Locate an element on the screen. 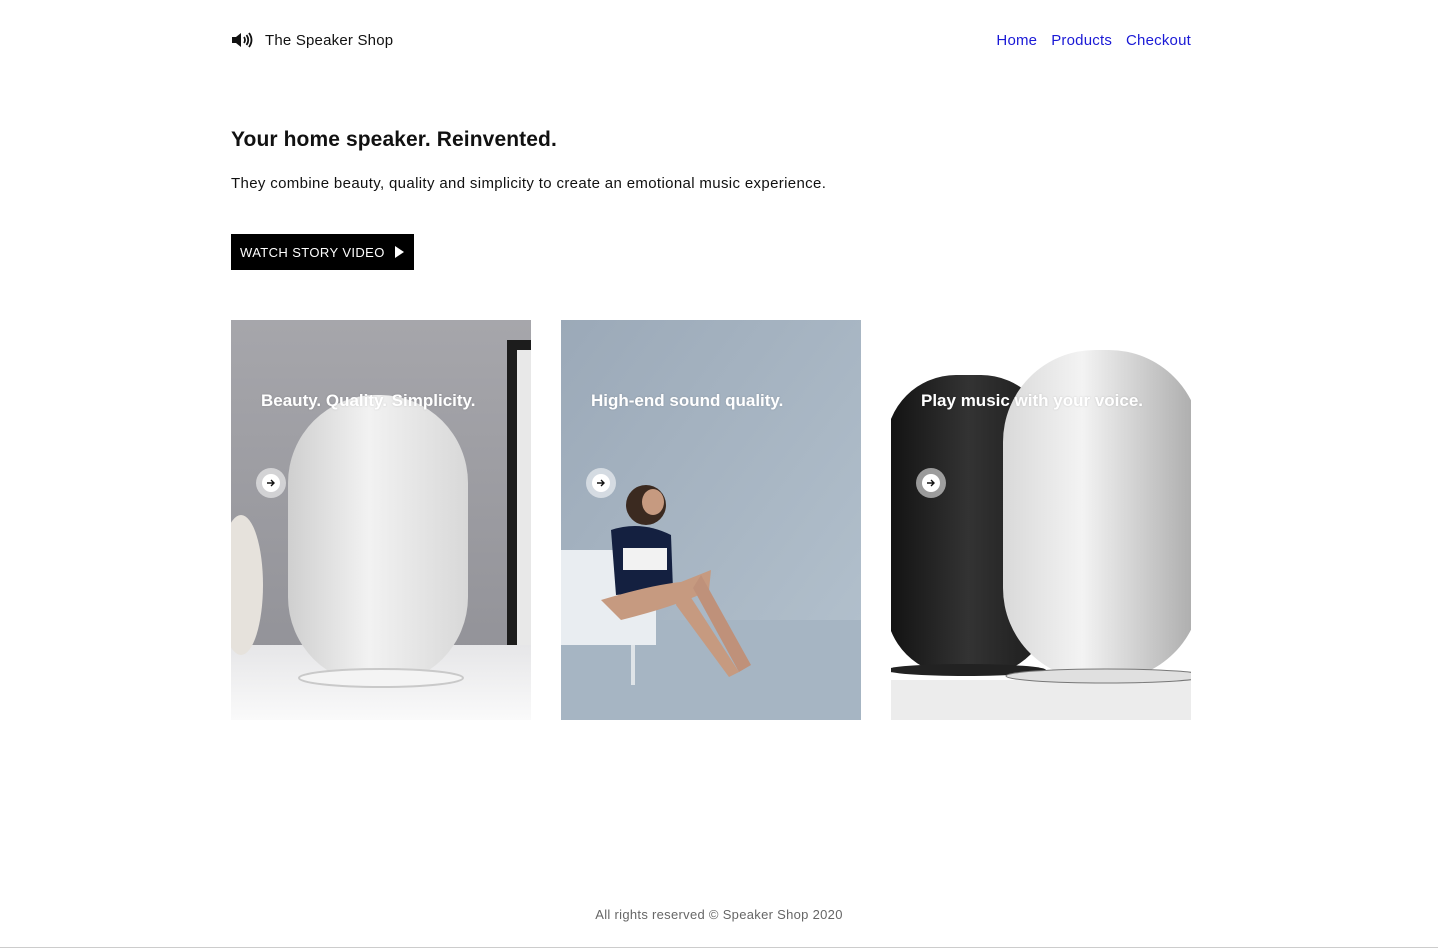 The height and width of the screenshot is (950, 1438). card-title: High-end sound quality. is located at coordinates (687, 400).